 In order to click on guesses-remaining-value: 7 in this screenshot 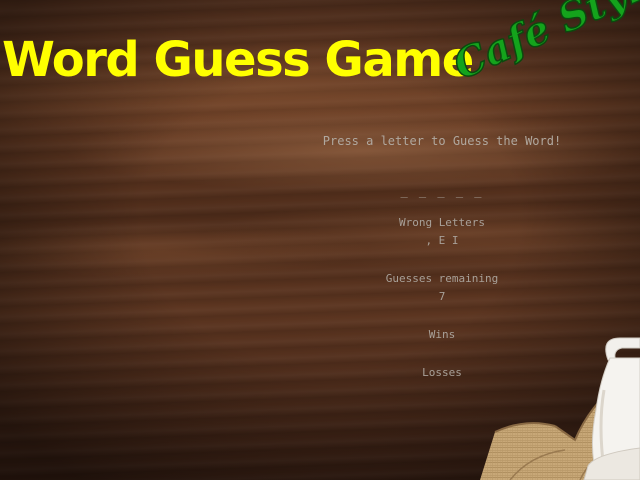, I will do `click(442, 296)`.